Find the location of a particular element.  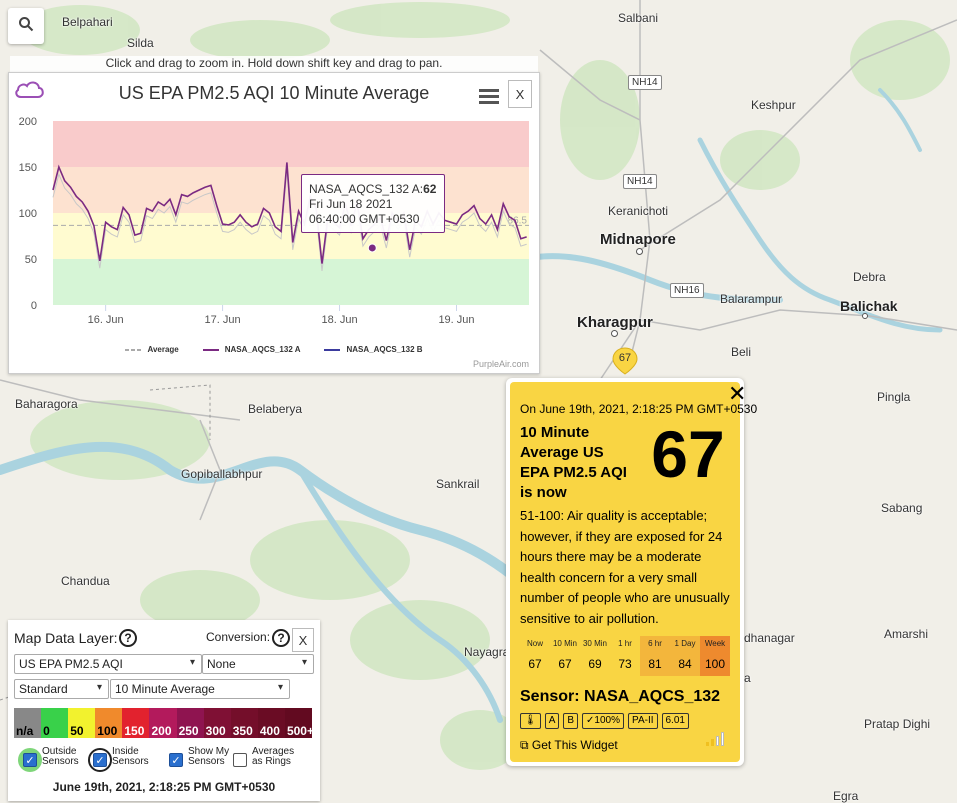

stat-cell: Week 100 is located at coordinates (715, 656).